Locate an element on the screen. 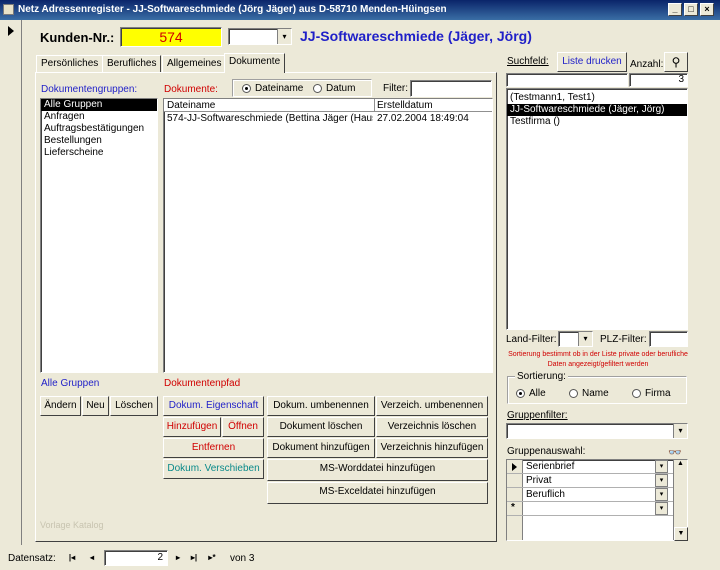 The height and width of the screenshot is (570, 720). rename-dir-button: Verzeich. umbenennen is located at coordinates (432, 406).